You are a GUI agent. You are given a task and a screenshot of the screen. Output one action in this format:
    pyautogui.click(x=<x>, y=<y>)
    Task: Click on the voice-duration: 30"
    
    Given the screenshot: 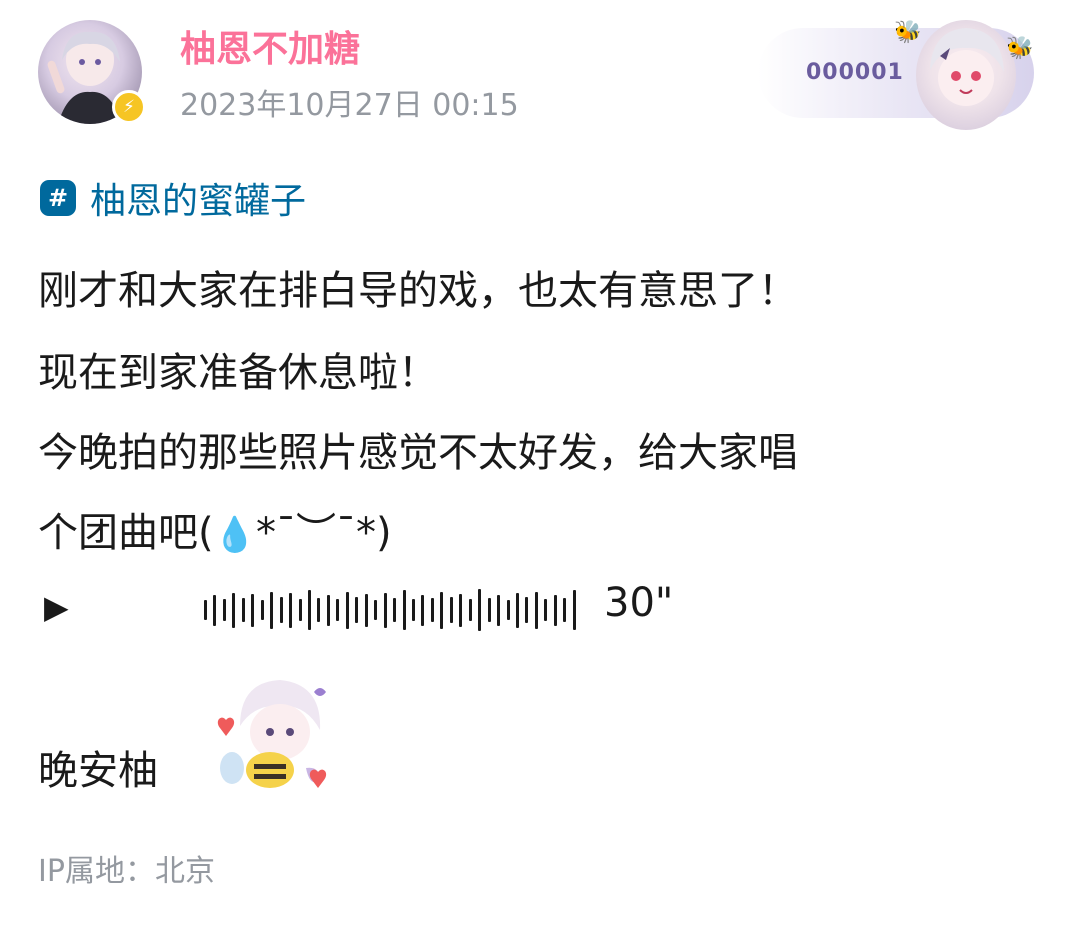 What is the action you would take?
    pyautogui.click(x=639, y=603)
    